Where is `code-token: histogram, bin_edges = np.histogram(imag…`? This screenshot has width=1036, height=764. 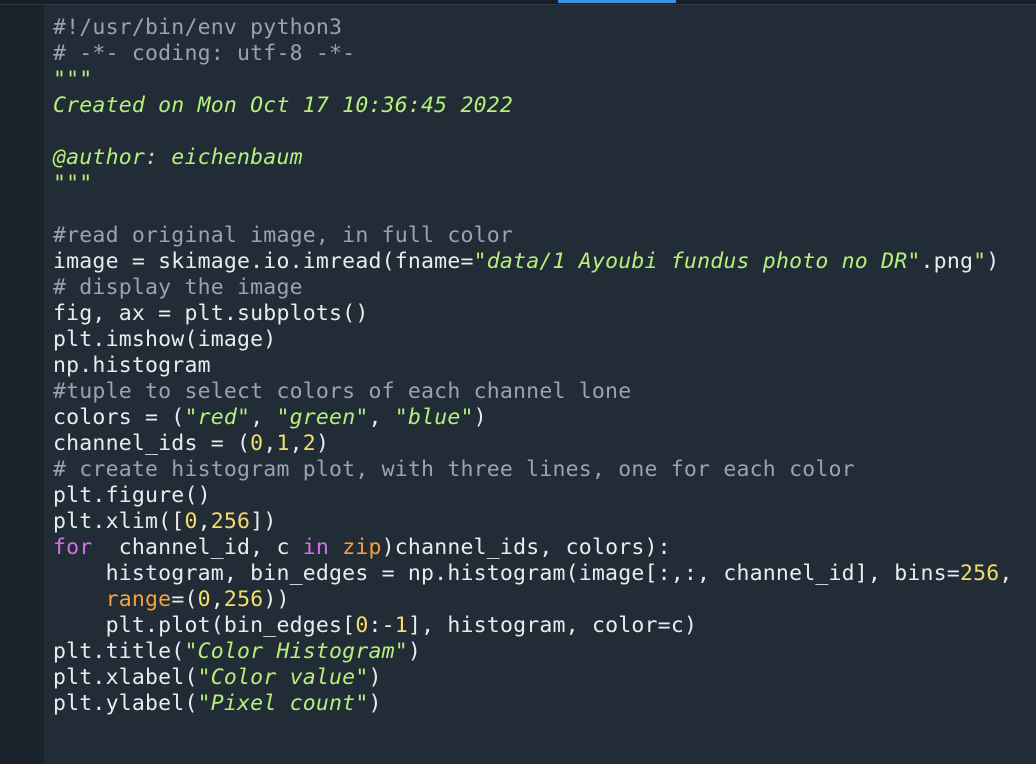
code-token: histogram, bin_edges = np.histogram(imag… is located at coordinates (506, 573).